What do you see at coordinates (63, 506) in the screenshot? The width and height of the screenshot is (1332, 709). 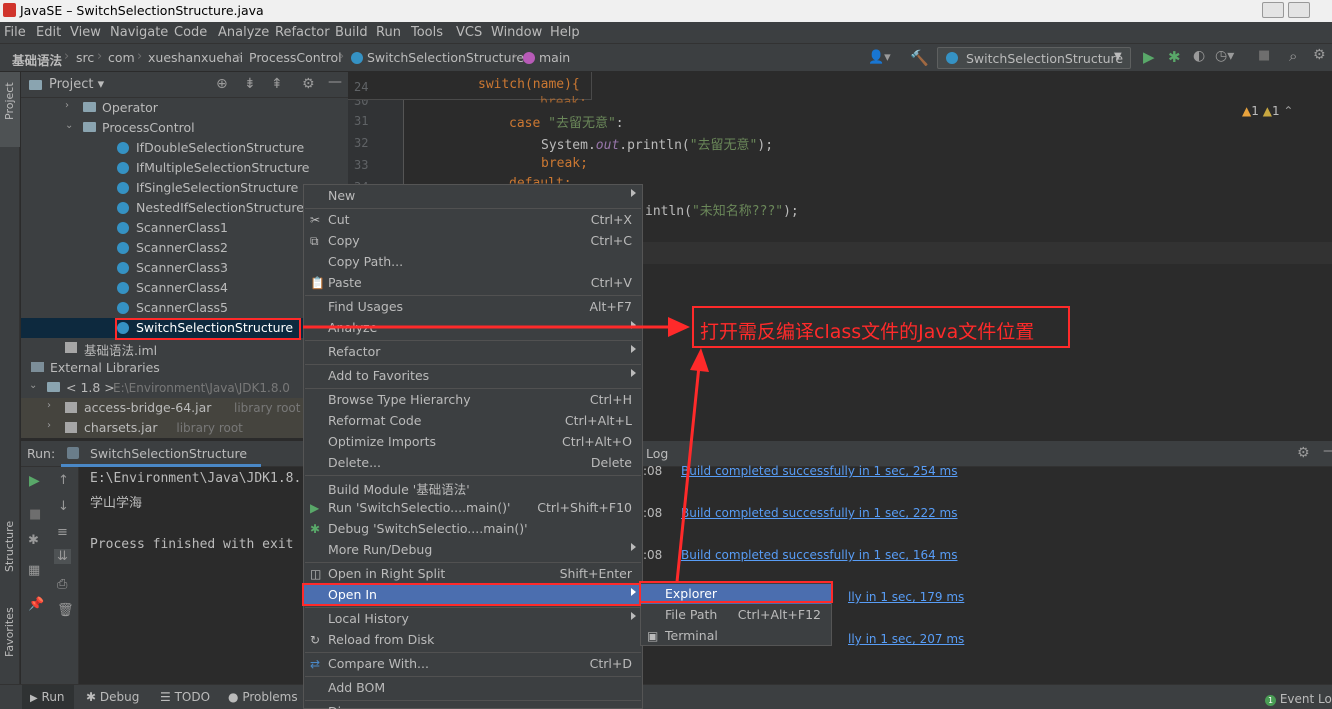 I see `scroll-down-icon: ↓` at bounding box center [63, 506].